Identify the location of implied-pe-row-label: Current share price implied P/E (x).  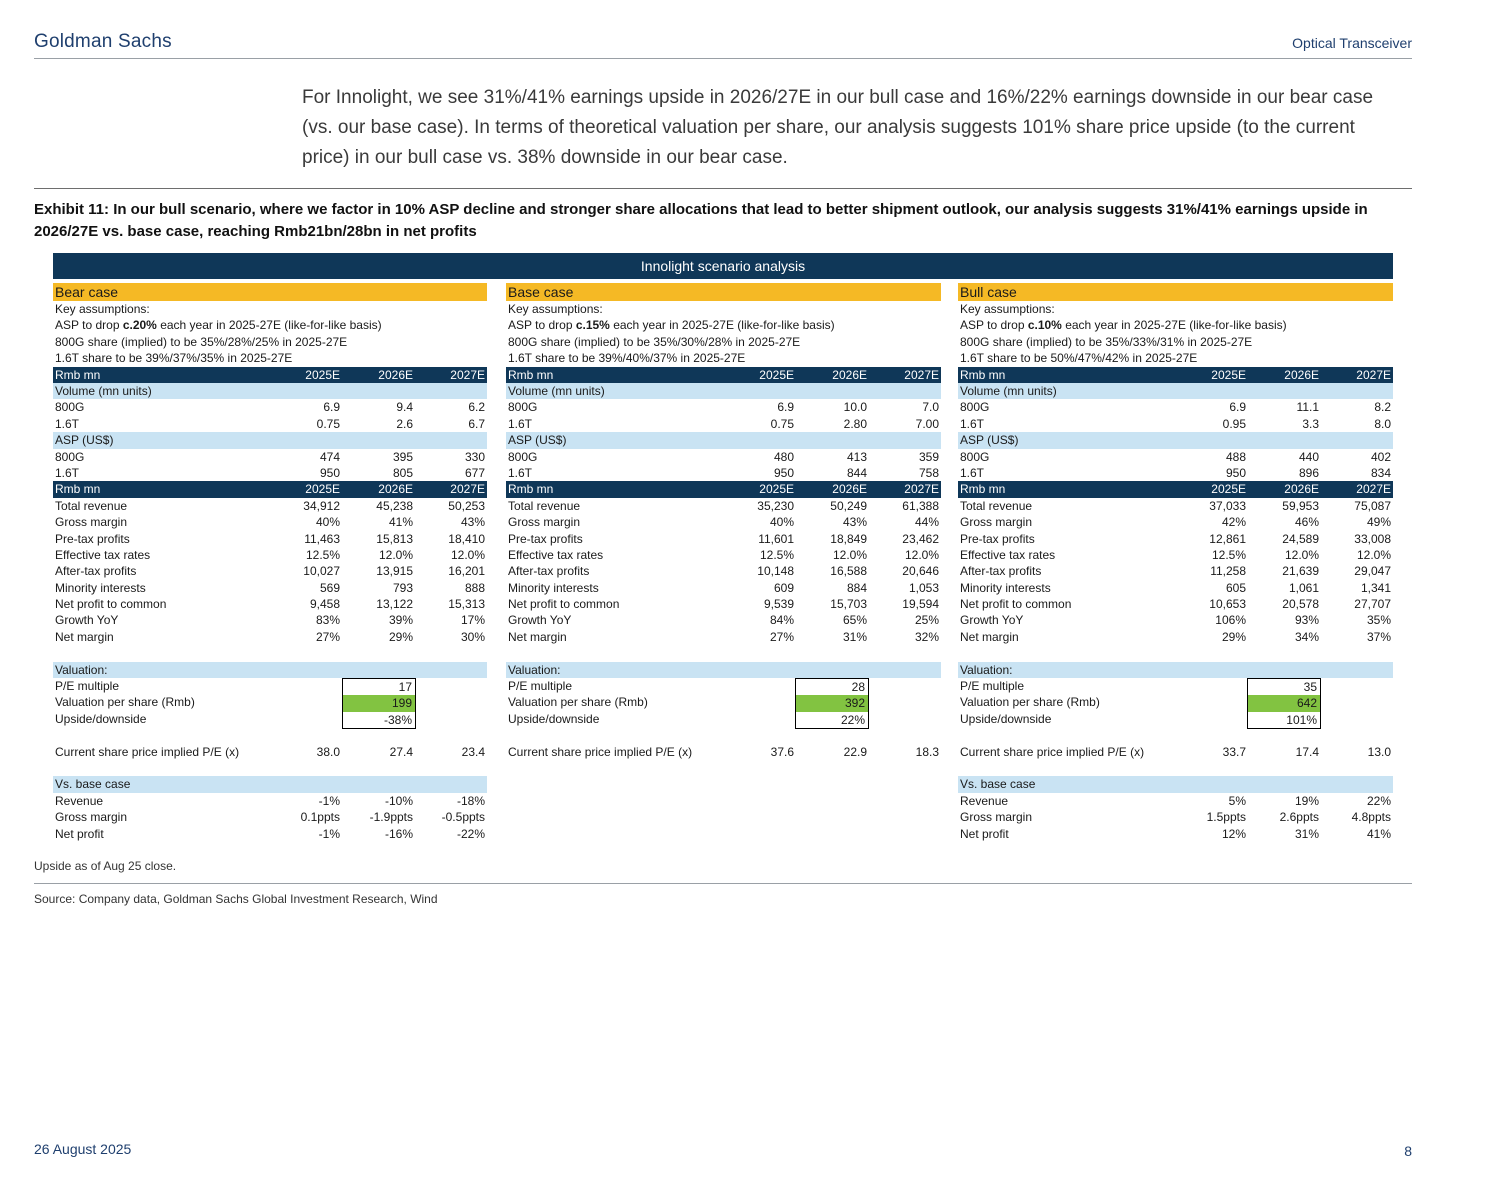
(600, 751).